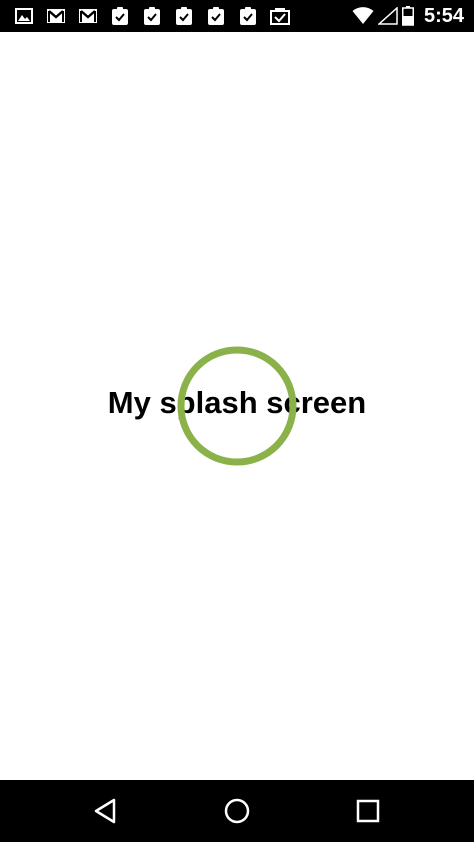  What do you see at coordinates (387, 16) in the screenshot?
I see `signal-icon` at bounding box center [387, 16].